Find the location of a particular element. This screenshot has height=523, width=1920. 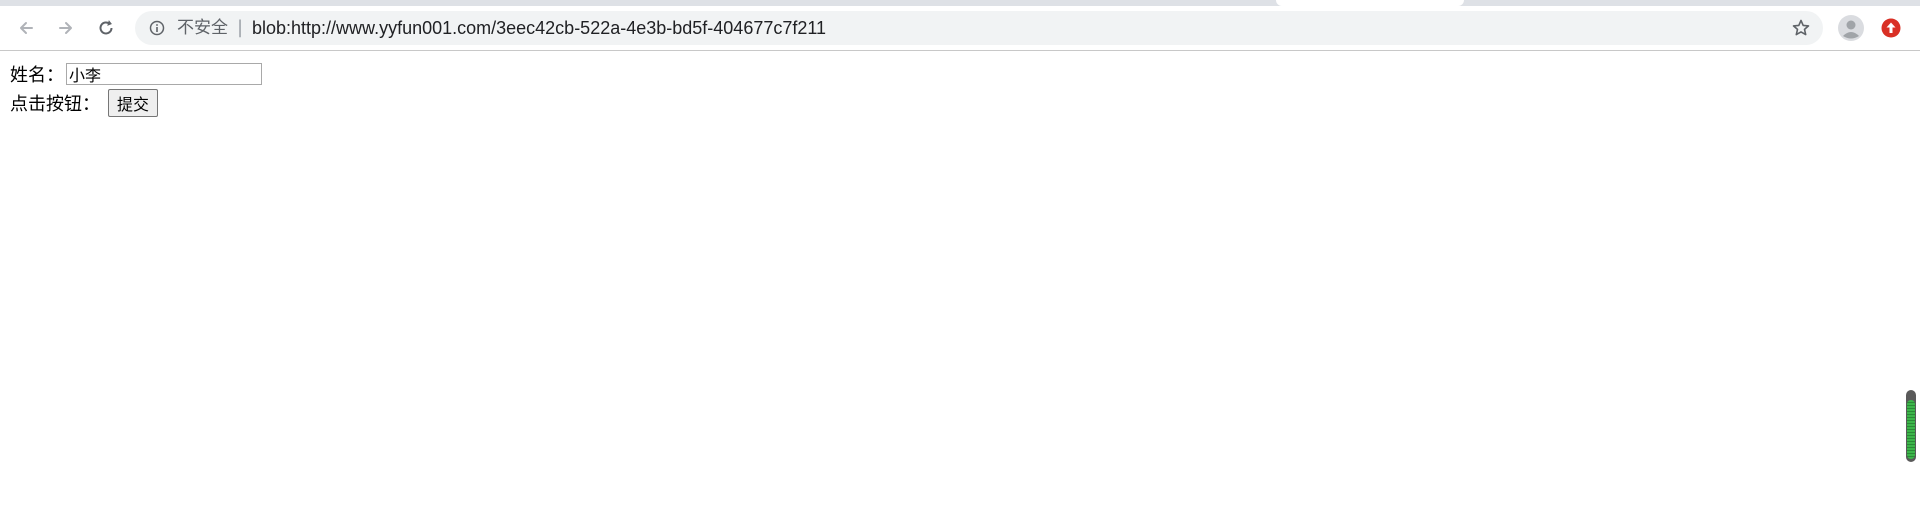

info-icon is located at coordinates (157, 28).